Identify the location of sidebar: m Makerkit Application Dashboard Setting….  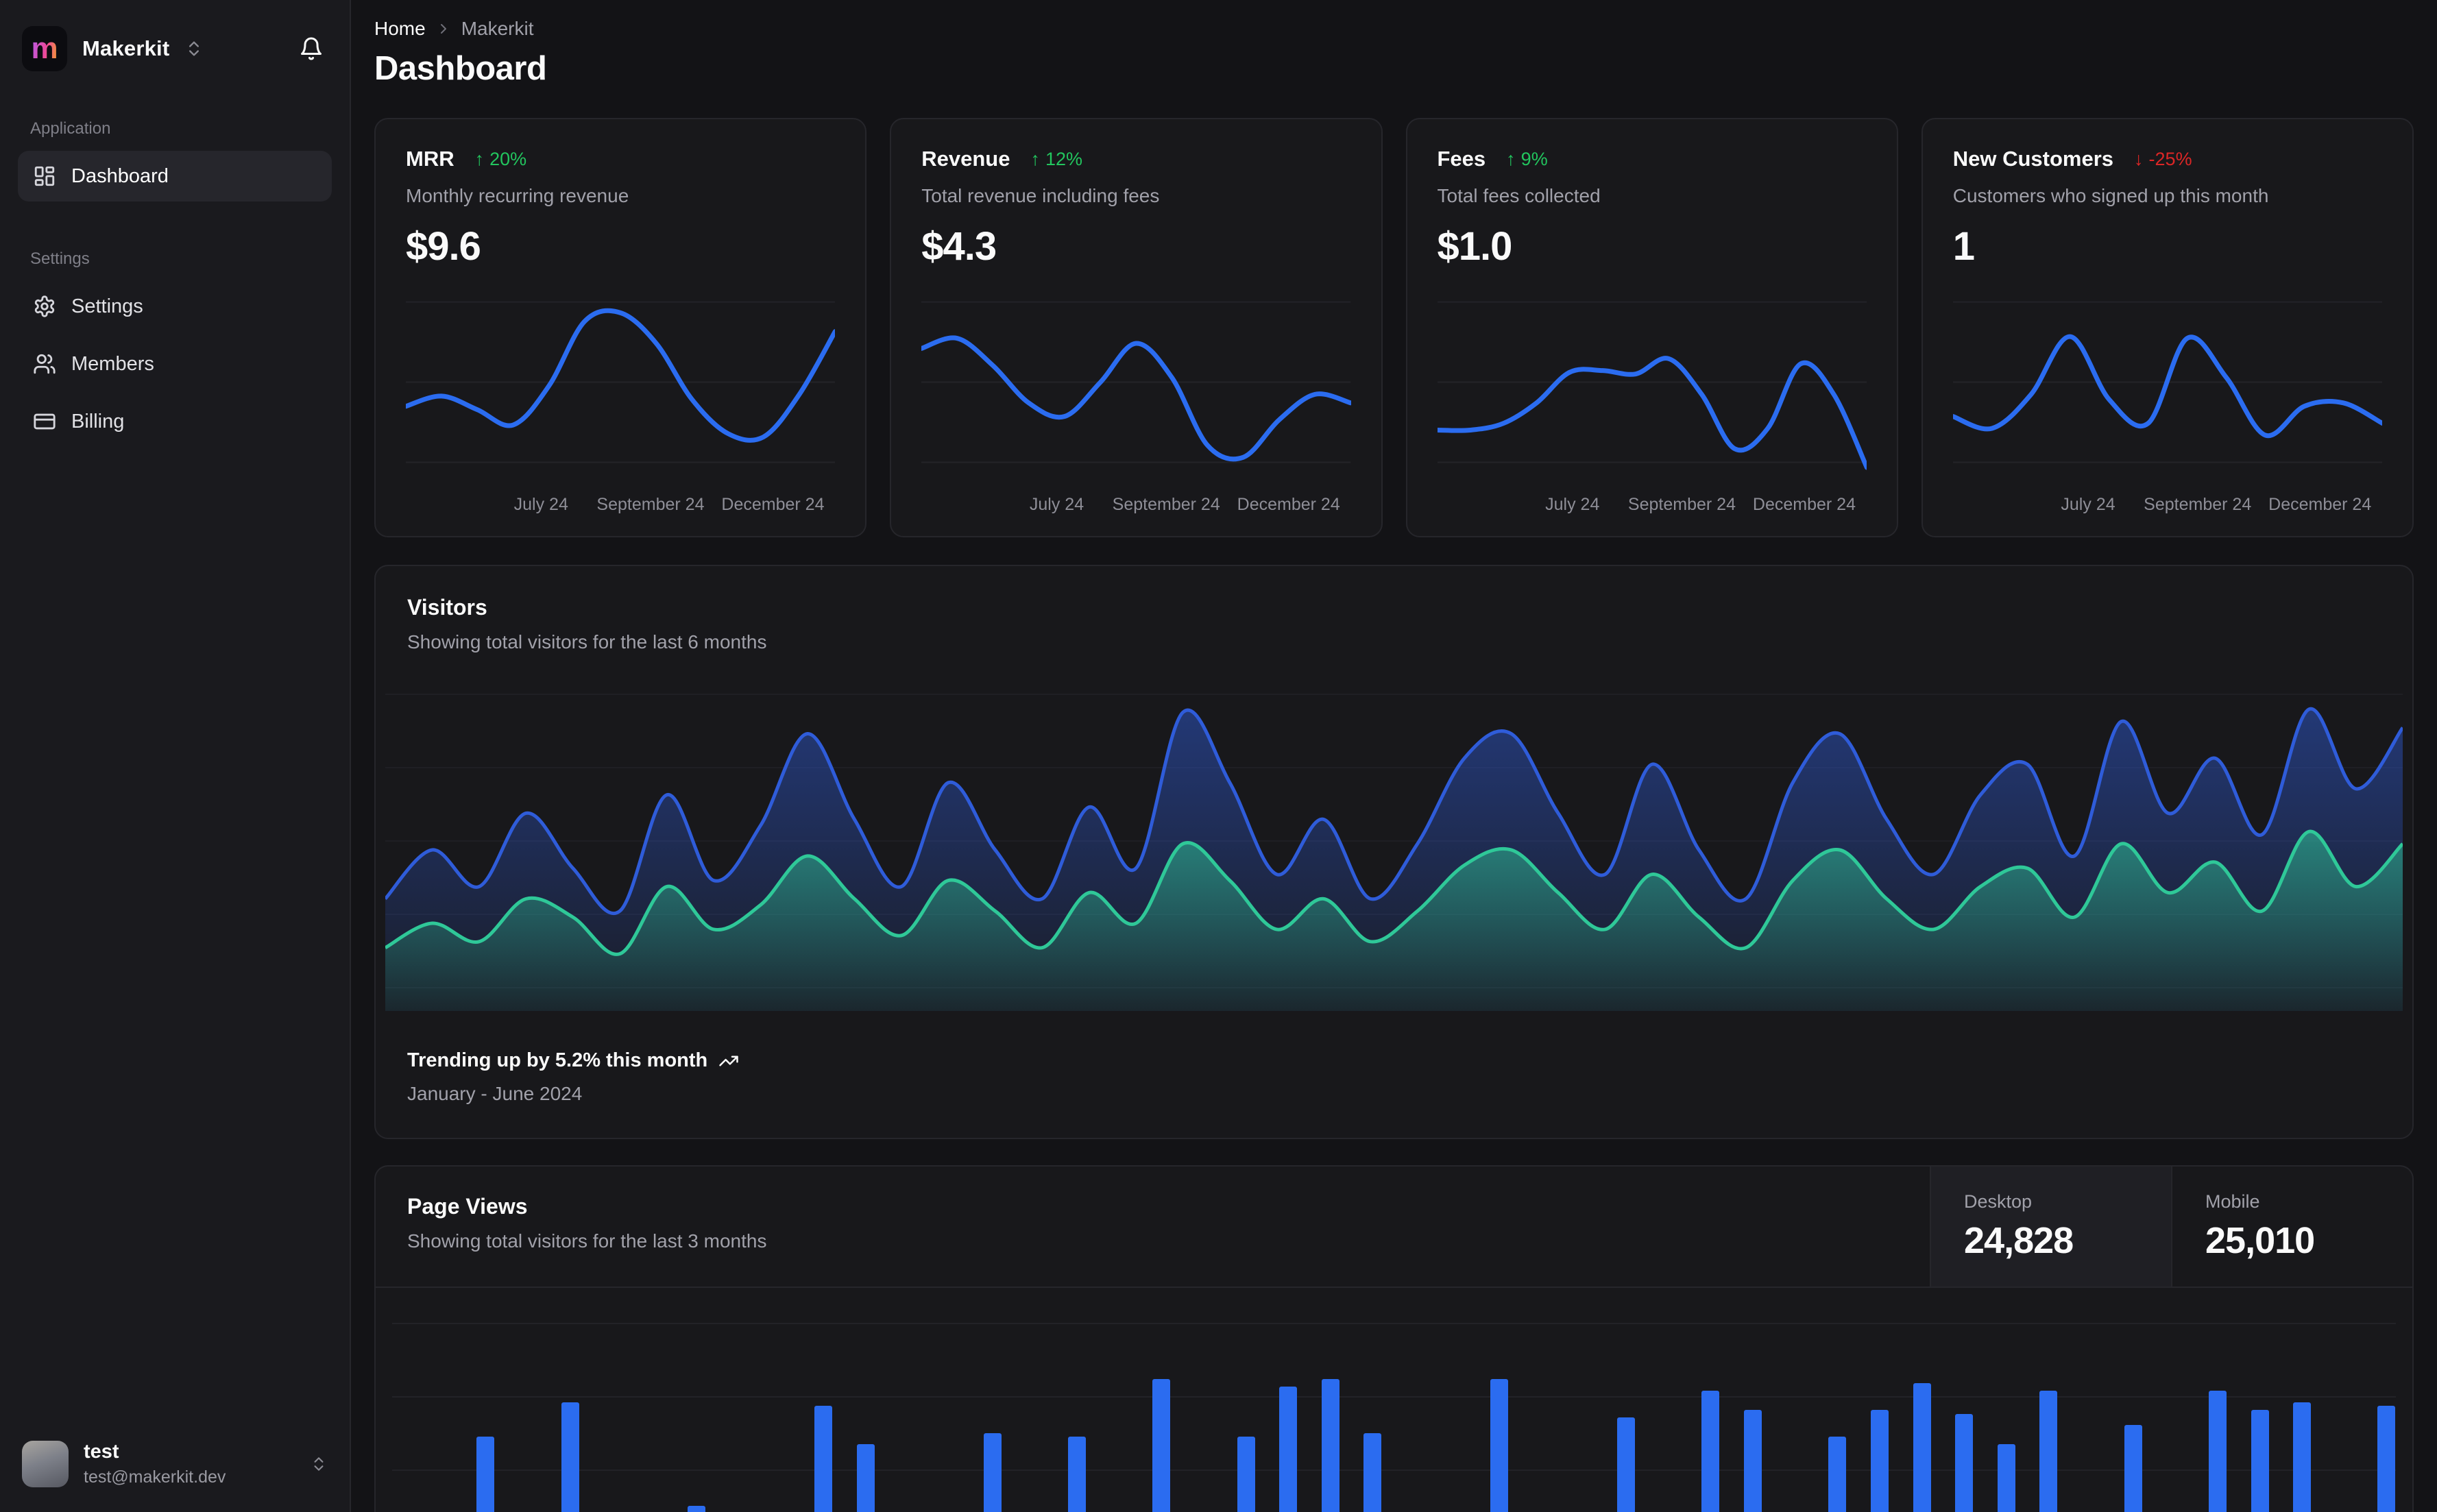
(176, 756).